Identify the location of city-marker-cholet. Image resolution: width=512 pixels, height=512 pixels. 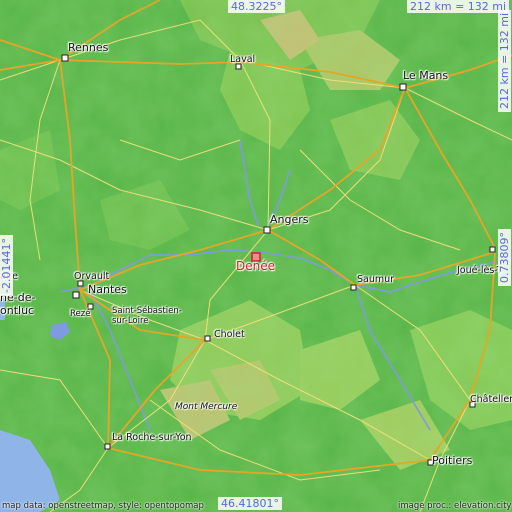
(207, 338).